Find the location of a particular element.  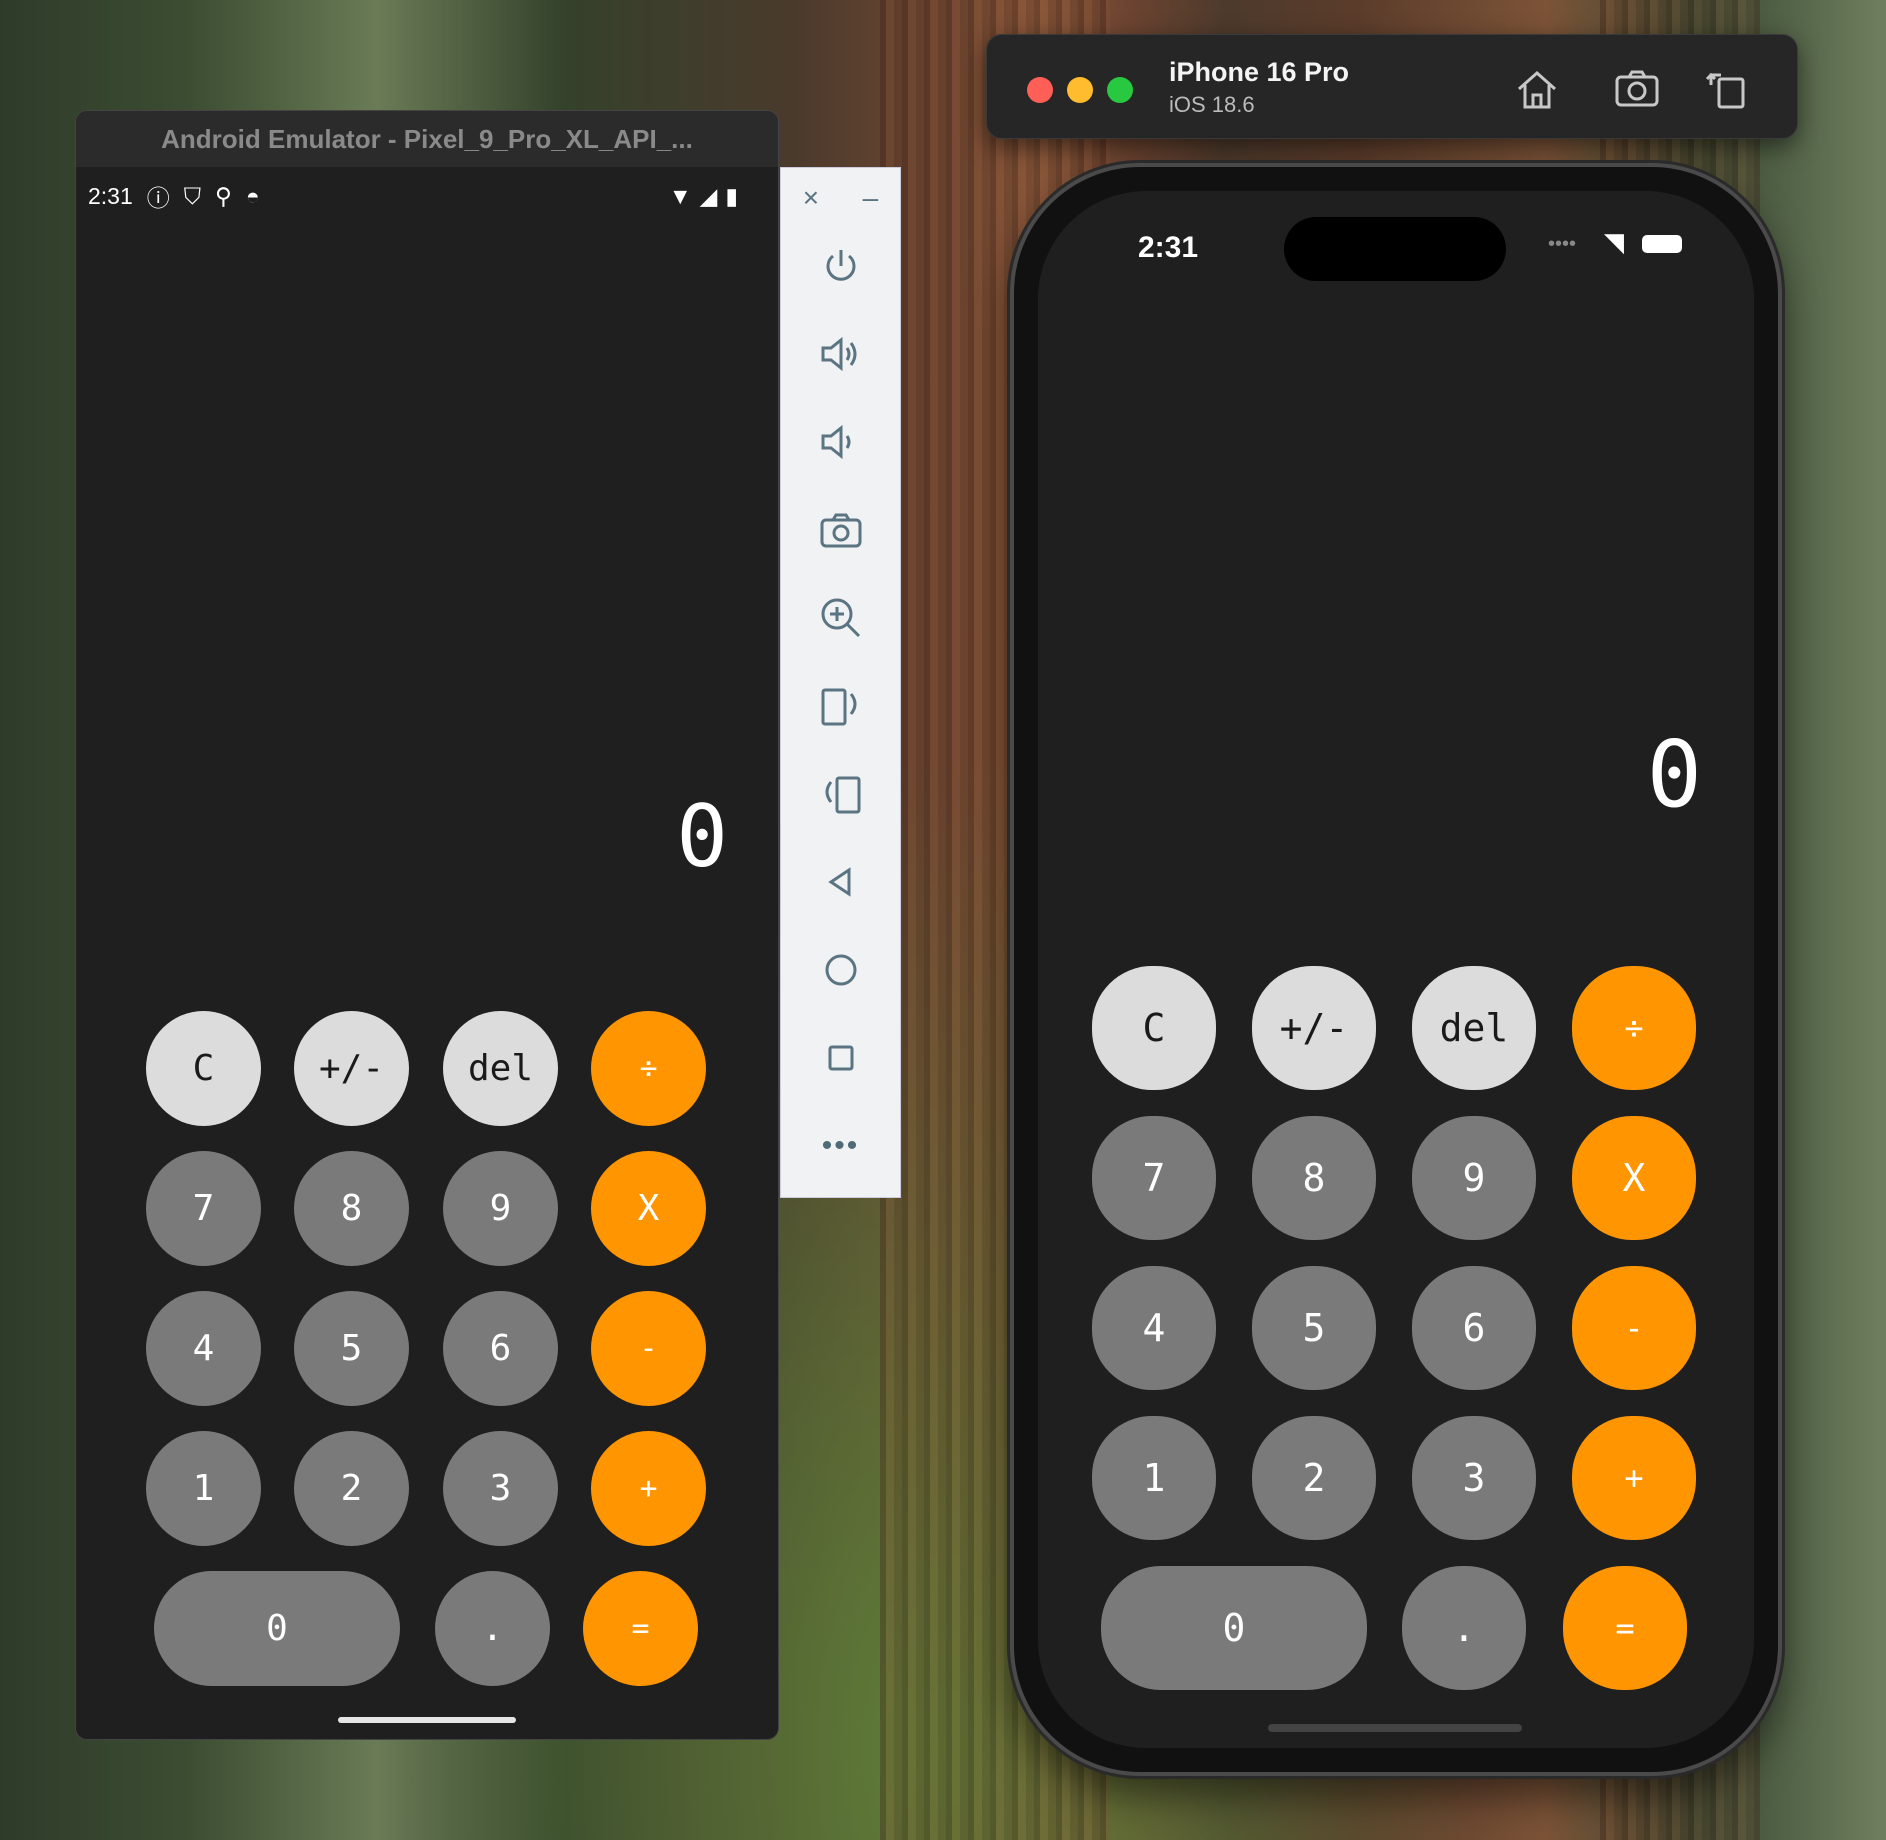

wifi-icon: ▼ is located at coordinates (680, 195).